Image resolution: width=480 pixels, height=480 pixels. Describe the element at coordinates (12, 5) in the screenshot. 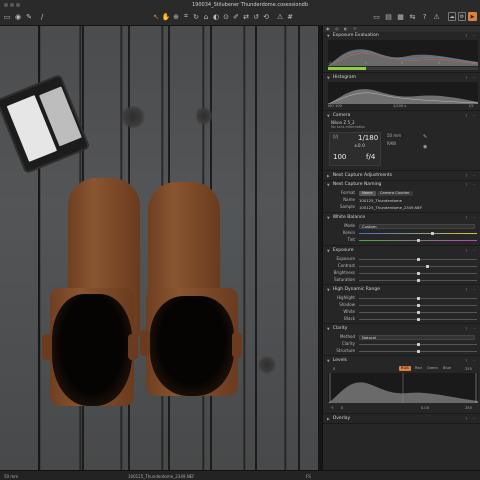

I see `minimize-window-button` at that location.